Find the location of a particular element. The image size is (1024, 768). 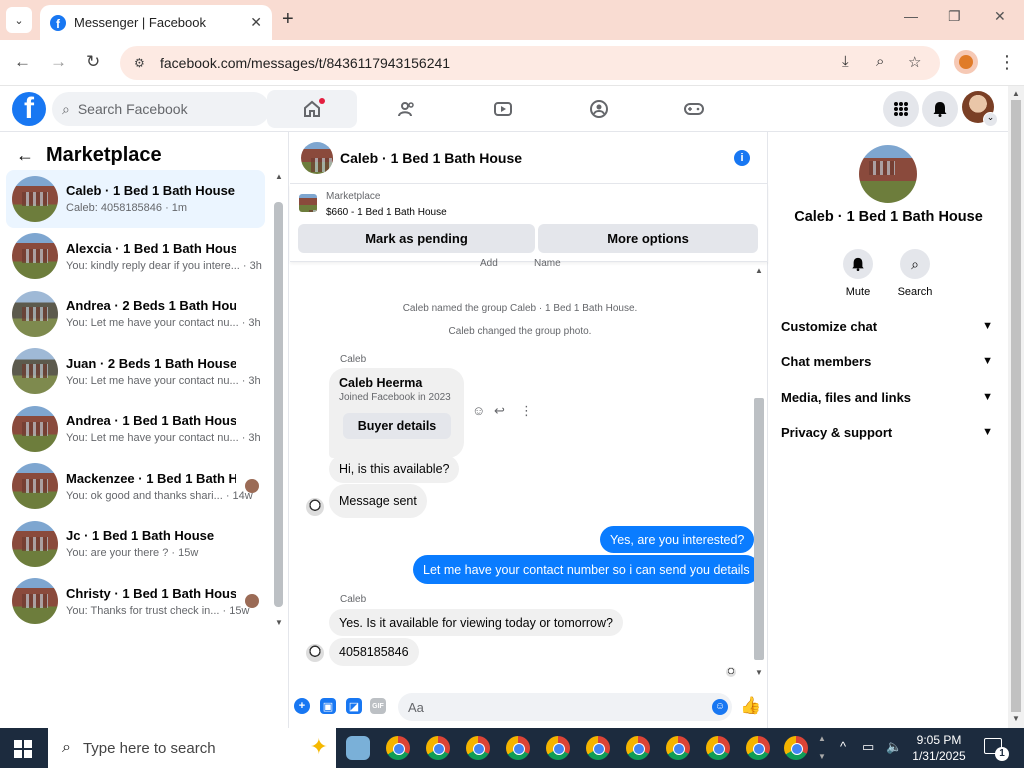

system-clock: 9:05 PM 1/31/2025 is located at coordinates (939, 748).